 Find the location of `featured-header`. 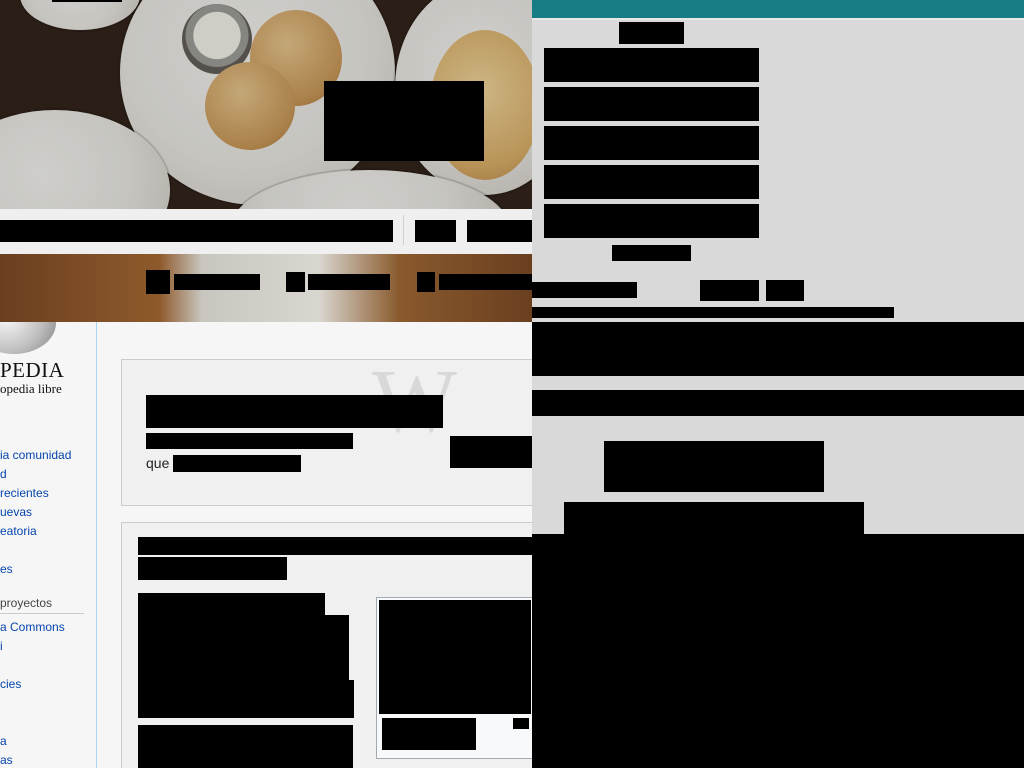

featured-header is located at coordinates (335, 546).